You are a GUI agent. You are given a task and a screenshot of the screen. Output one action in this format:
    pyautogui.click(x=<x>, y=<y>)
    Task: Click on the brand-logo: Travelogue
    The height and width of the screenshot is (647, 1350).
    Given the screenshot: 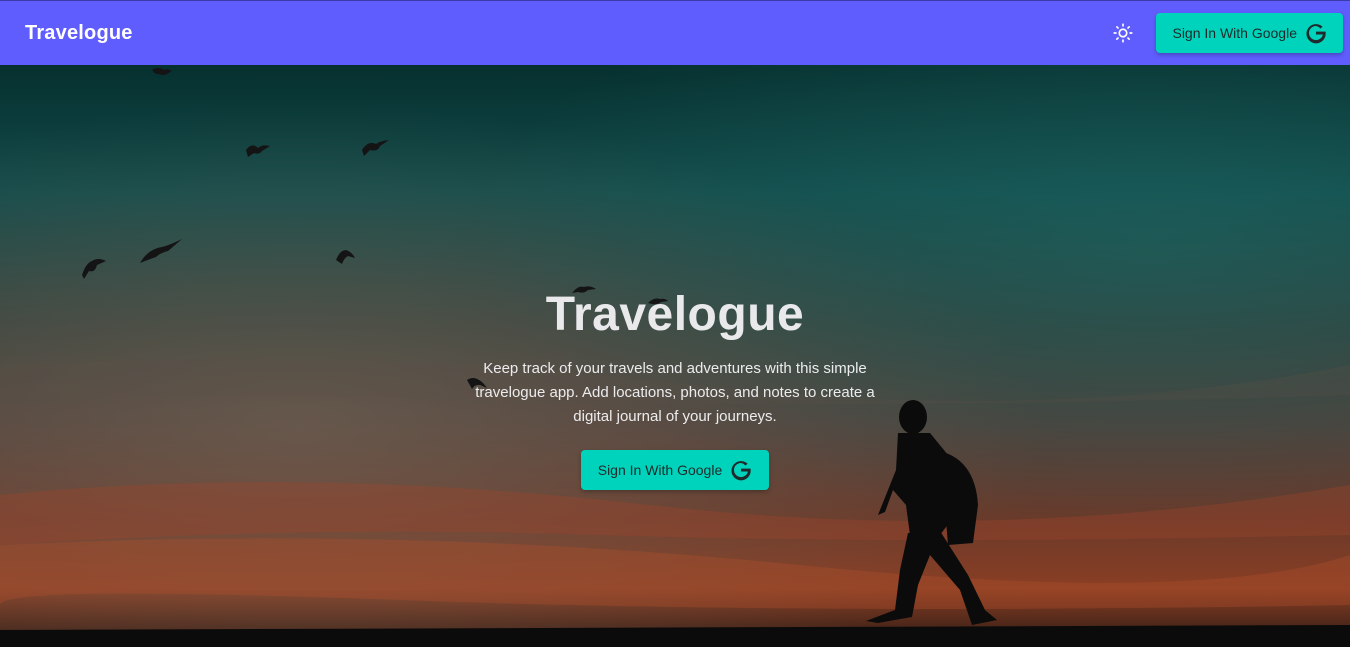 What is the action you would take?
    pyautogui.click(x=79, y=33)
    